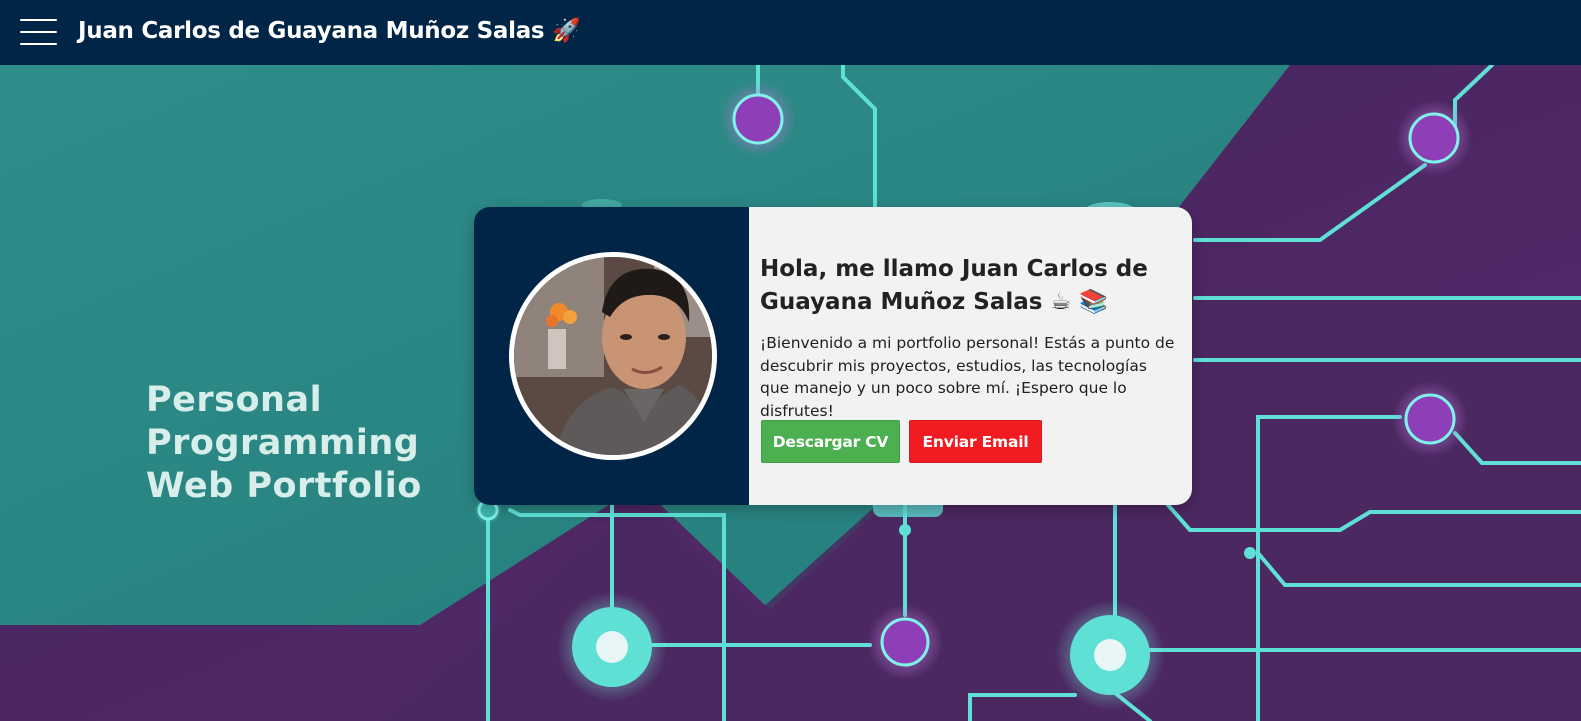 This screenshot has height=721, width=1581. What do you see at coordinates (901, 441) in the screenshot?
I see `action-buttons: Descargar CV Enviar Email` at bounding box center [901, 441].